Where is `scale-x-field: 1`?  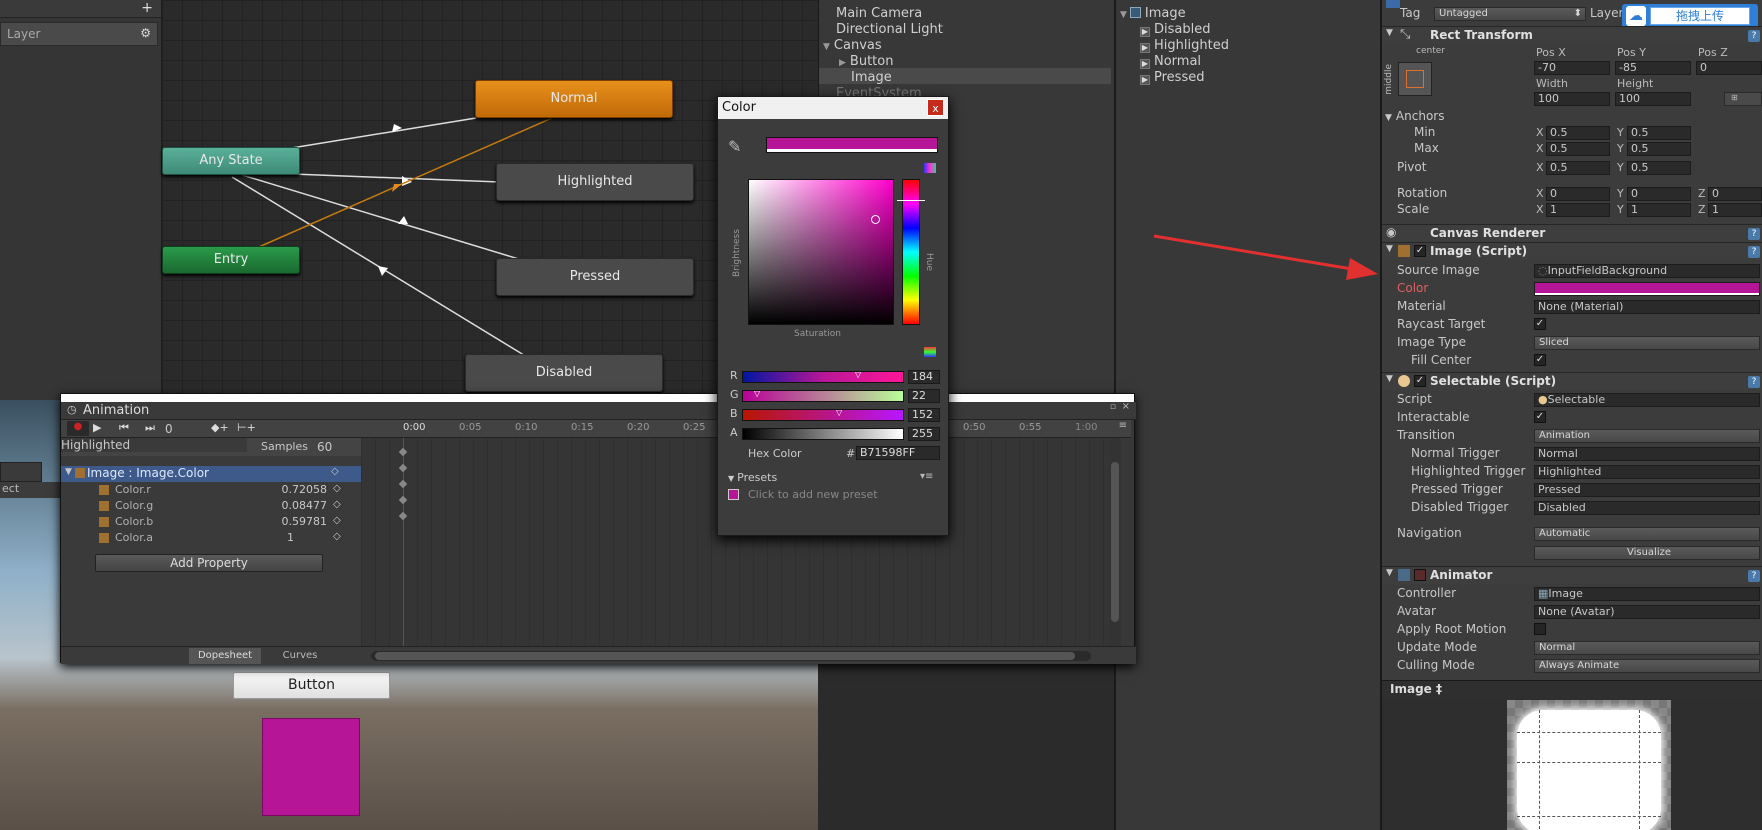
scale-x-field: 1 is located at coordinates (1578, 210).